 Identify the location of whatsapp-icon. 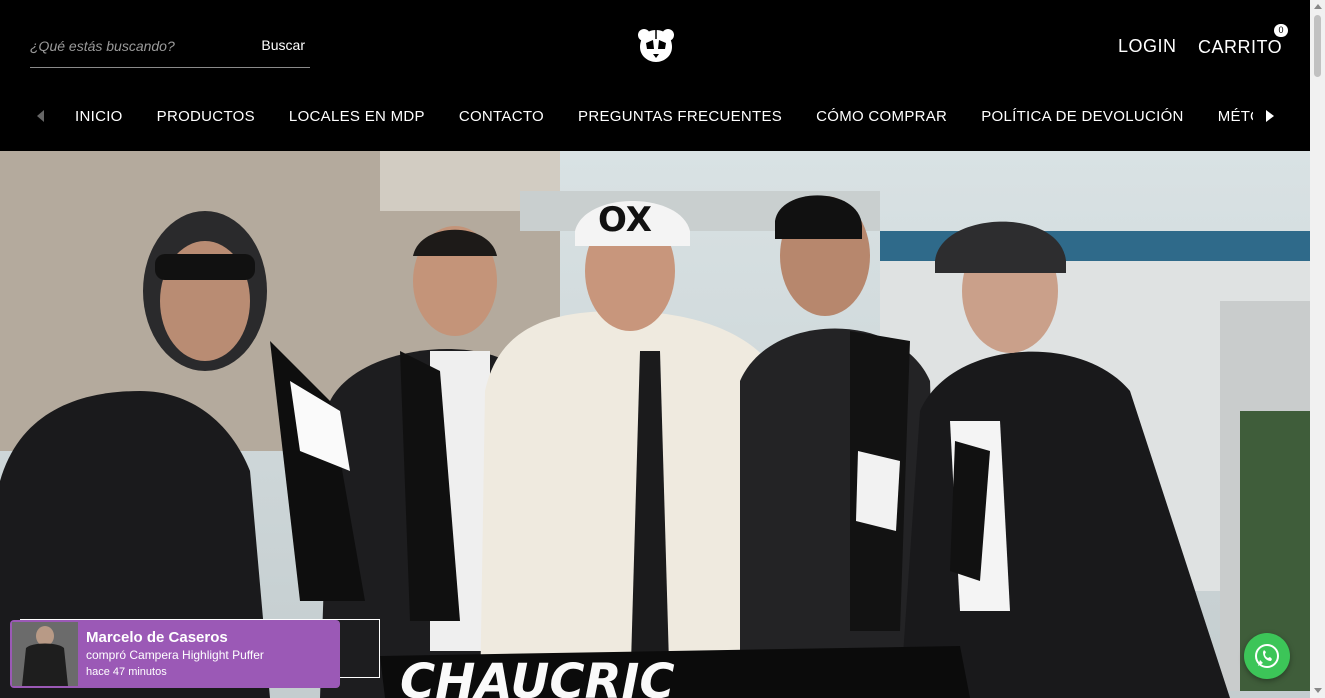
(1267, 656).